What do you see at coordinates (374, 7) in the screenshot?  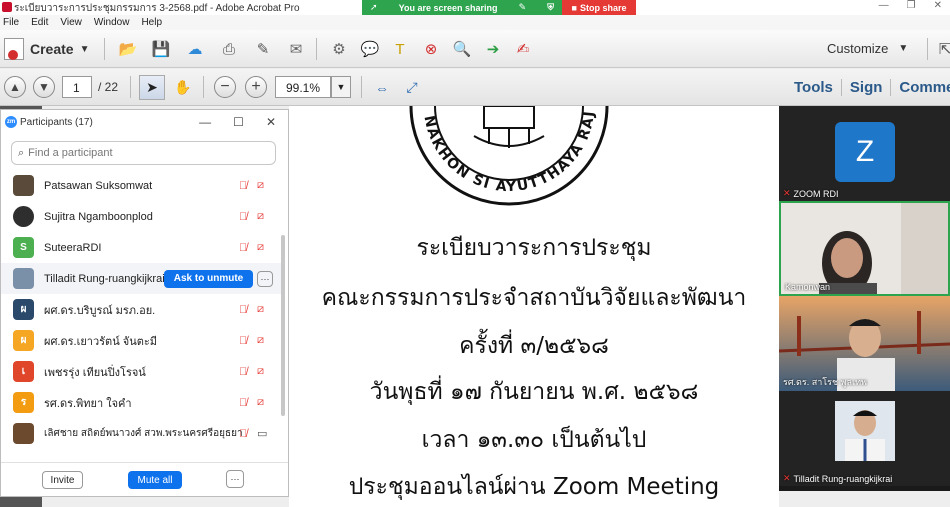 I see `share-pin-icon: ➚` at bounding box center [374, 7].